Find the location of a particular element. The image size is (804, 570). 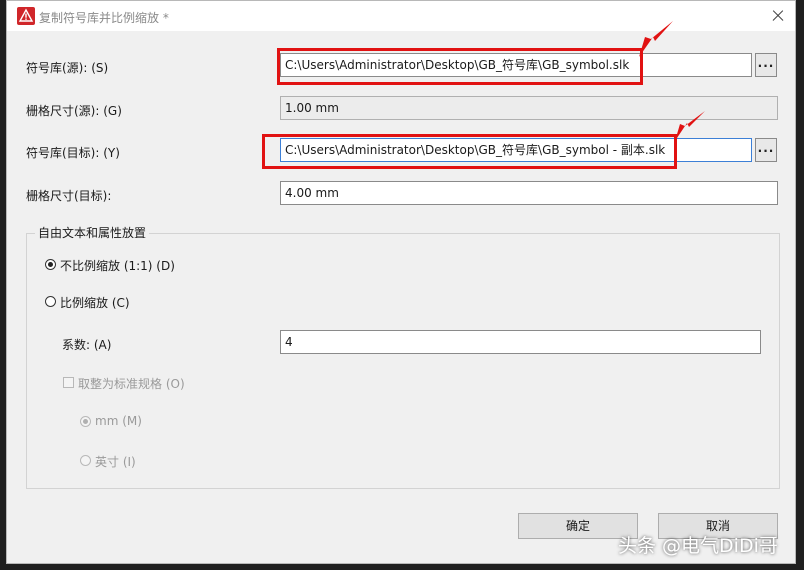

group-title: 自由文本和属性放置 is located at coordinates (92, 232).